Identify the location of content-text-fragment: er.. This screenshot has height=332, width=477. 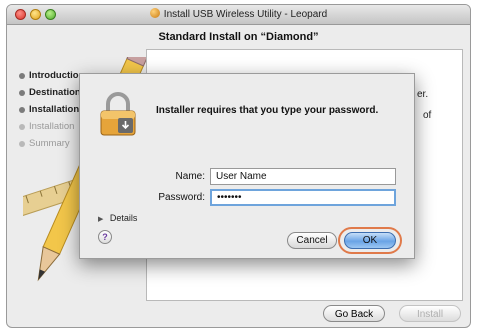
(423, 94).